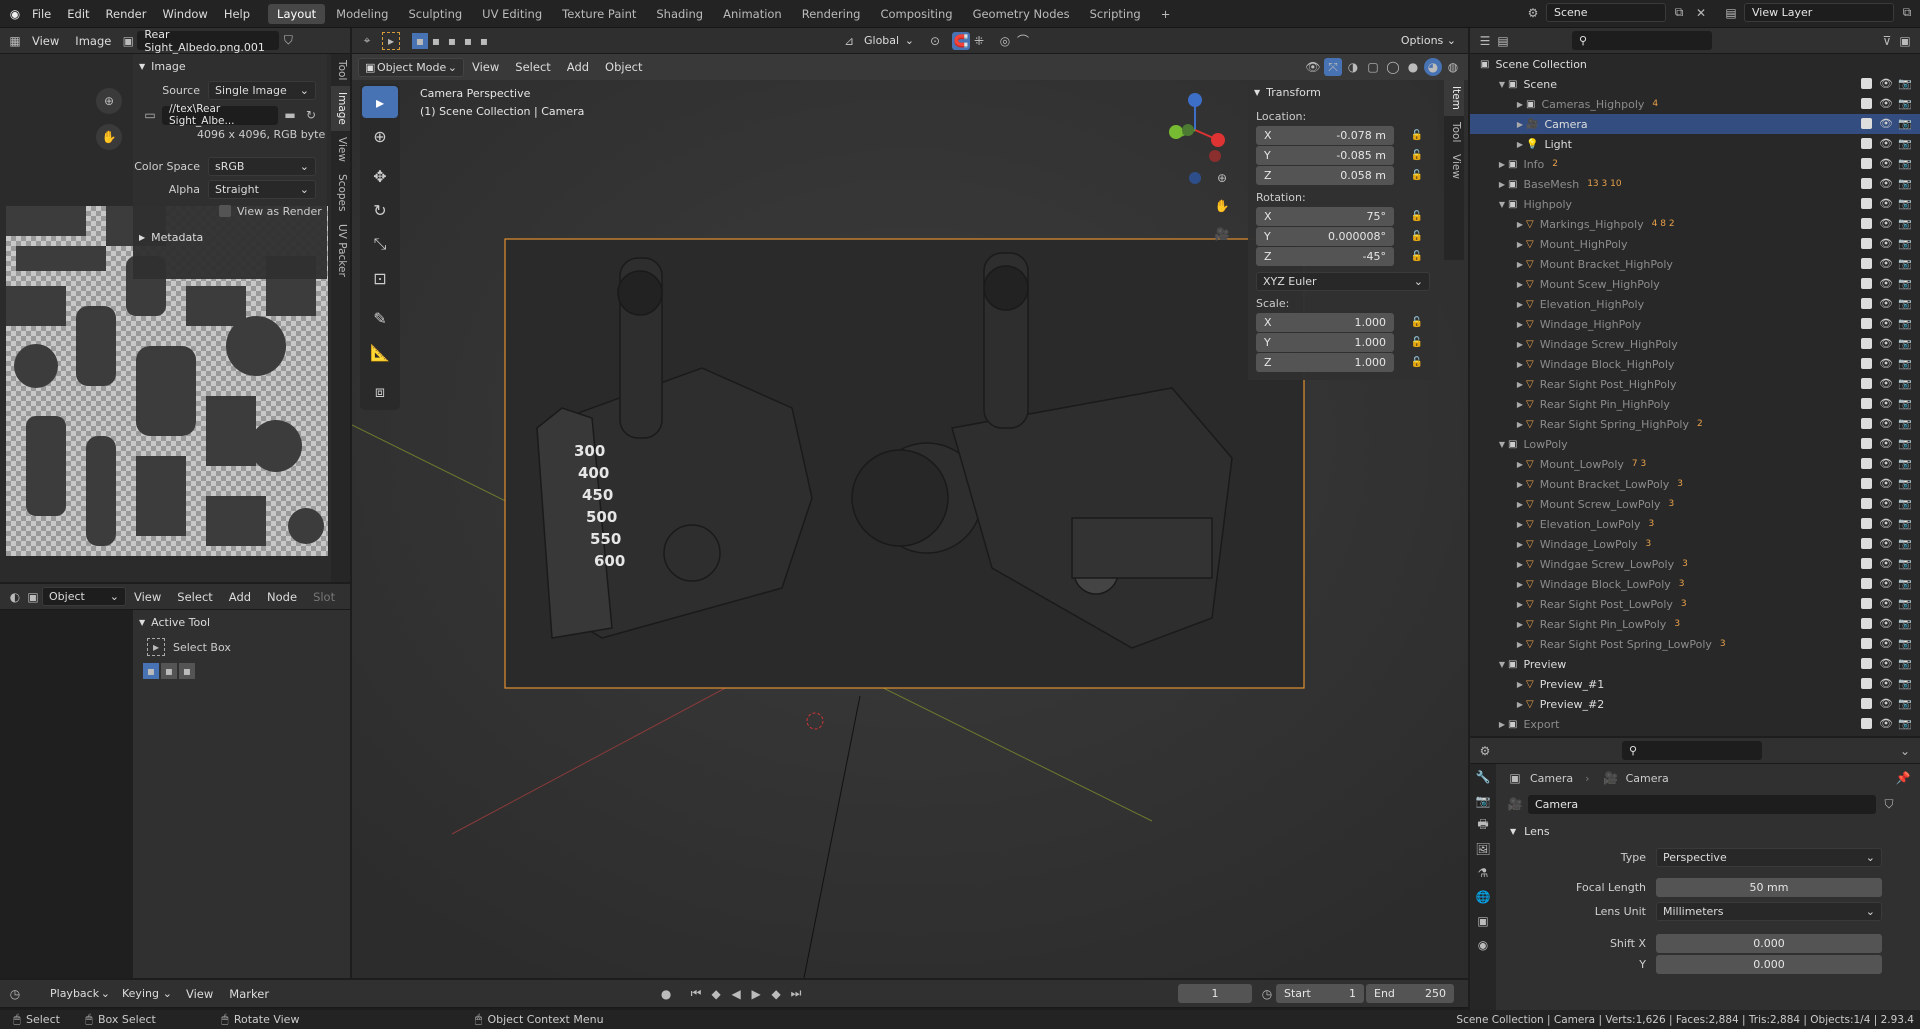  What do you see at coordinates (1769, 887) in the screenshot?
I see `focal-length-field: 50 mm` at bounding box center [1769, 887].